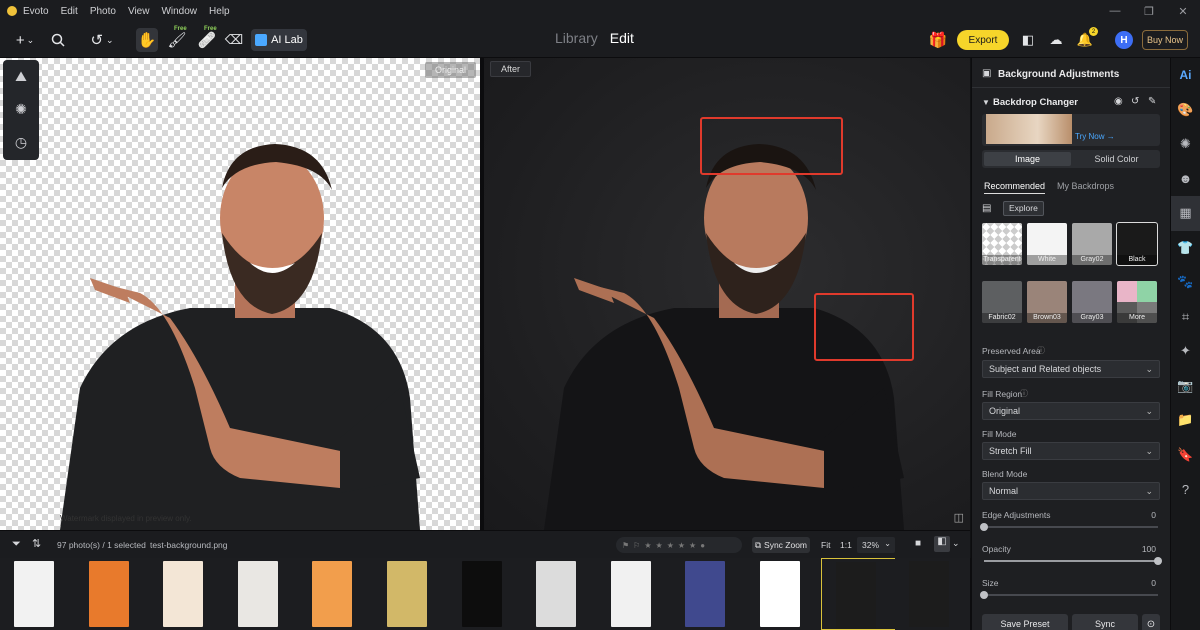 The height and width of the screenshot is (630, 1200). I want to click on one-to-one-button: 1:1, so click(846, 545).